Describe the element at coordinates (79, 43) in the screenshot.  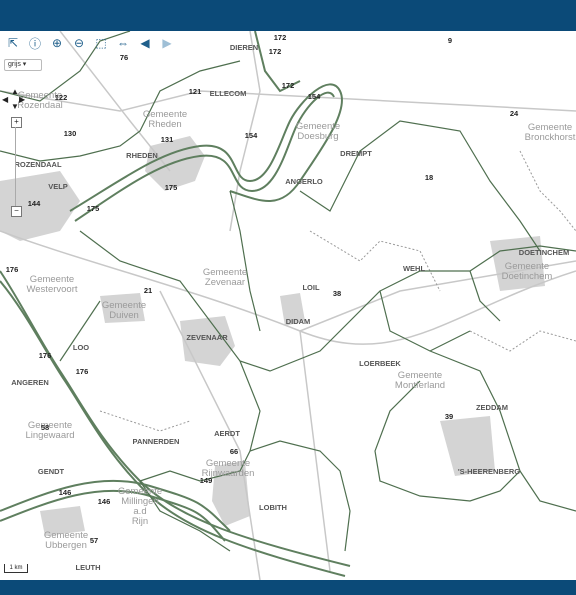
I see `zoom-out-icon: ⊖` at that location.